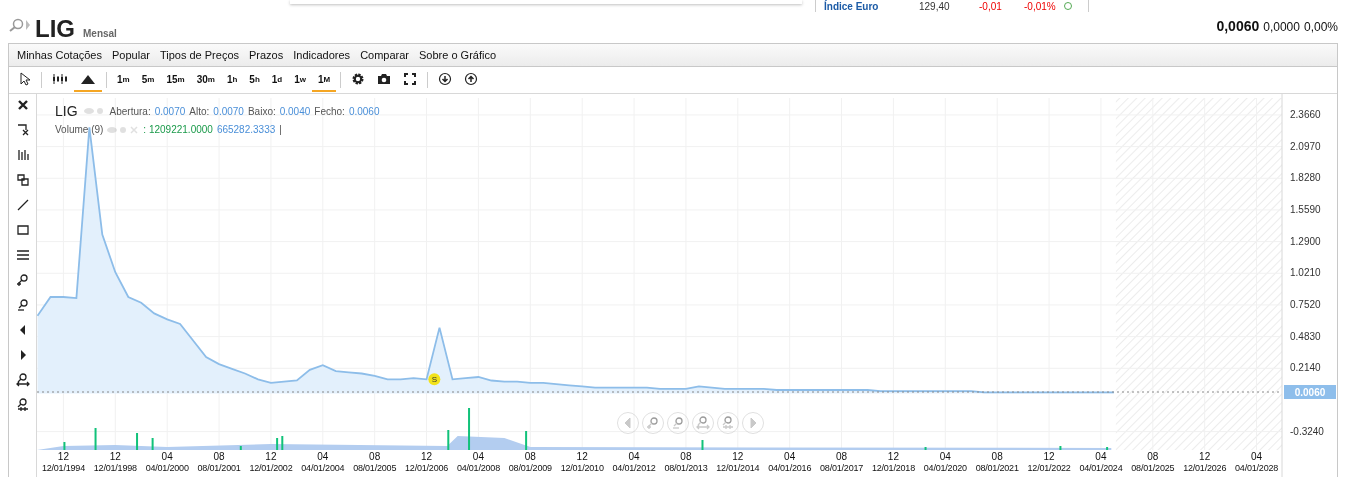  What do you see at coordinates (1040, 6) in the screenshot?
I see `ticker-change-percent: -0,01%` at bounding box center [1040, 6].